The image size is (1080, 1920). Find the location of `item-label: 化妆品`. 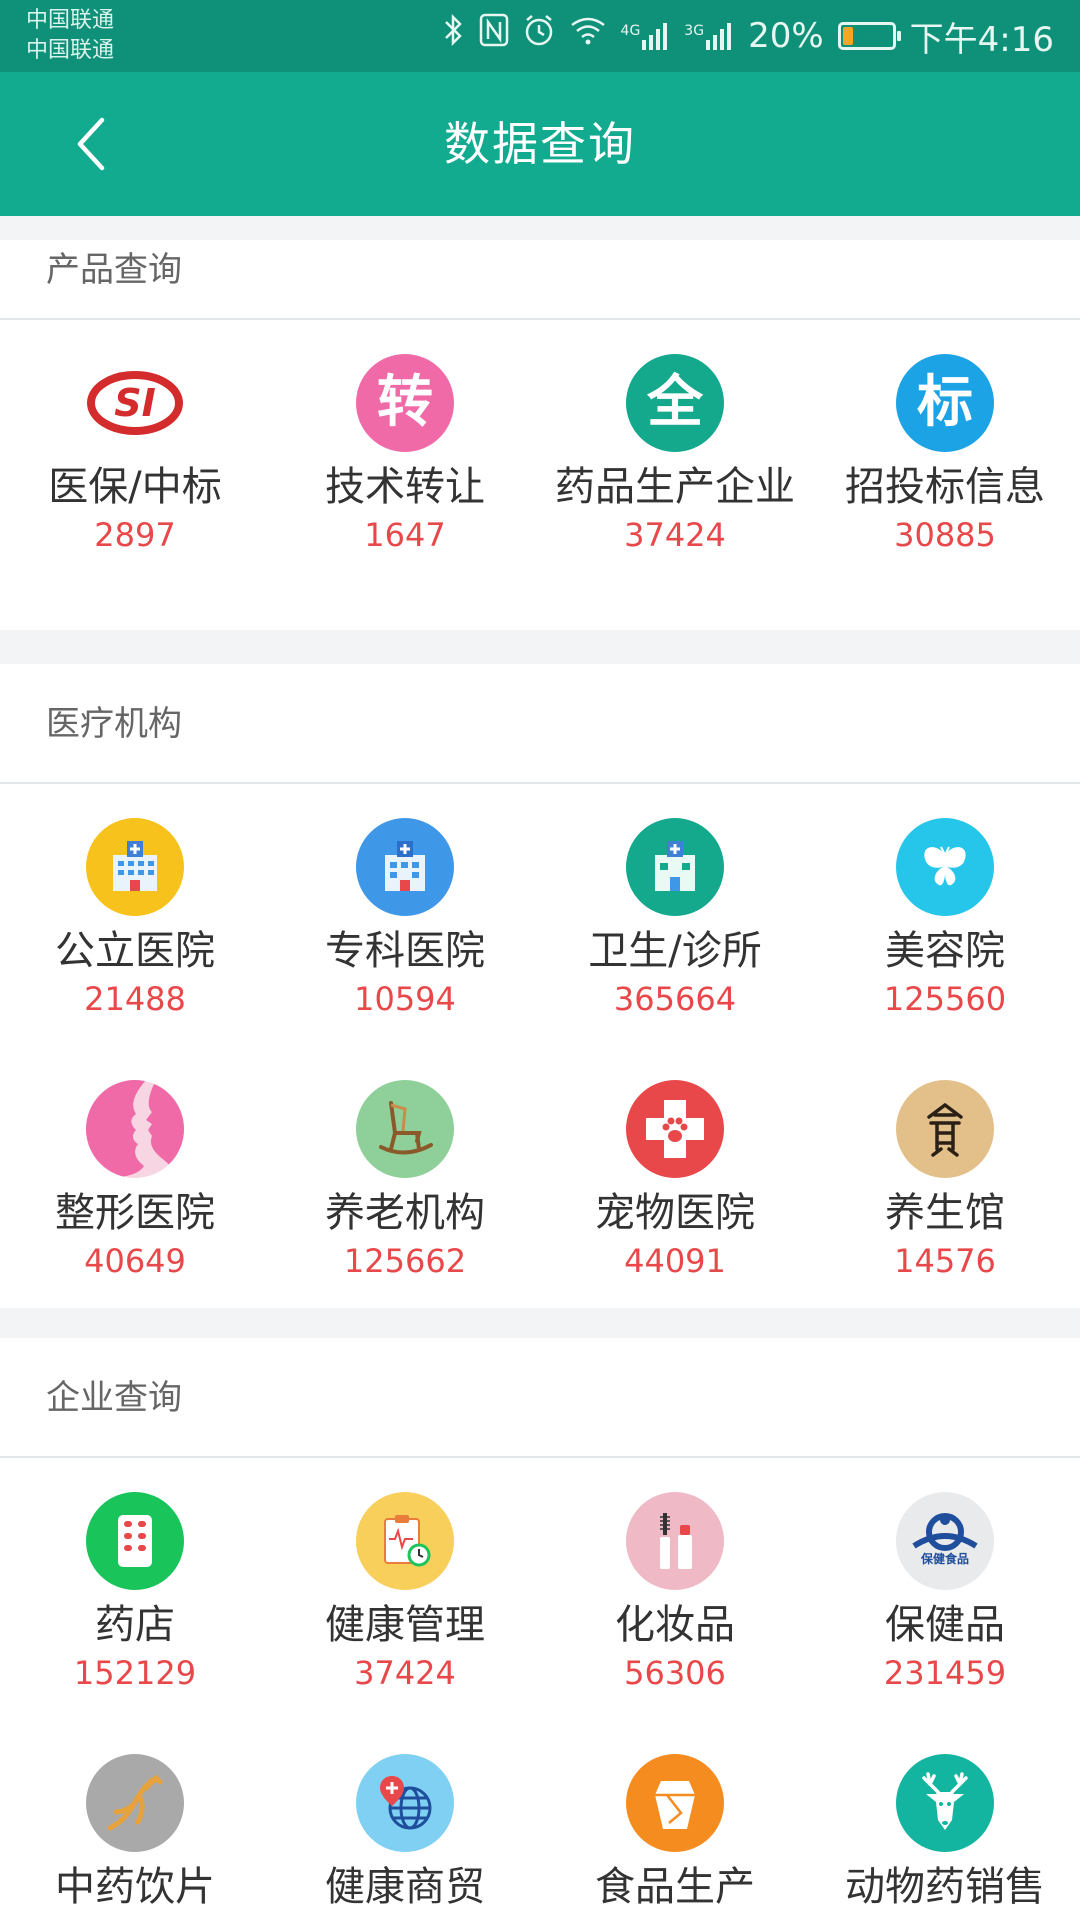

item-label: 化妆品 is located at coordinates (675, 1625).